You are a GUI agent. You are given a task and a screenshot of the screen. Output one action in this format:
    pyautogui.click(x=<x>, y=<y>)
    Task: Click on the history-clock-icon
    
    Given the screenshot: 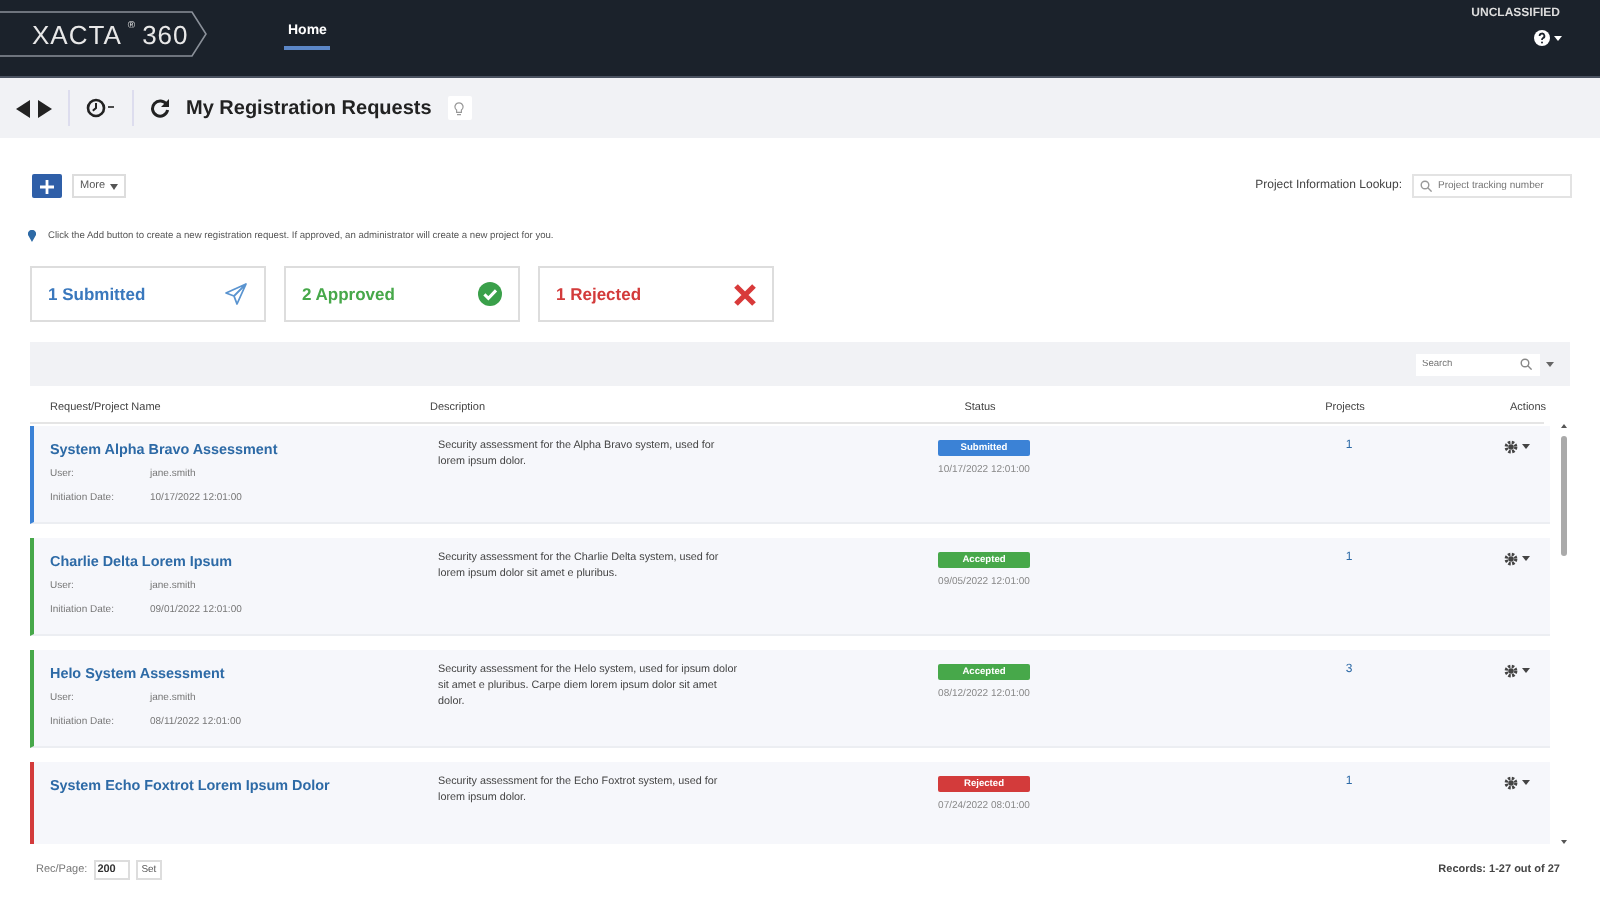 What is the action you would take?
    pyautogui.click(x=101, y=108)
    